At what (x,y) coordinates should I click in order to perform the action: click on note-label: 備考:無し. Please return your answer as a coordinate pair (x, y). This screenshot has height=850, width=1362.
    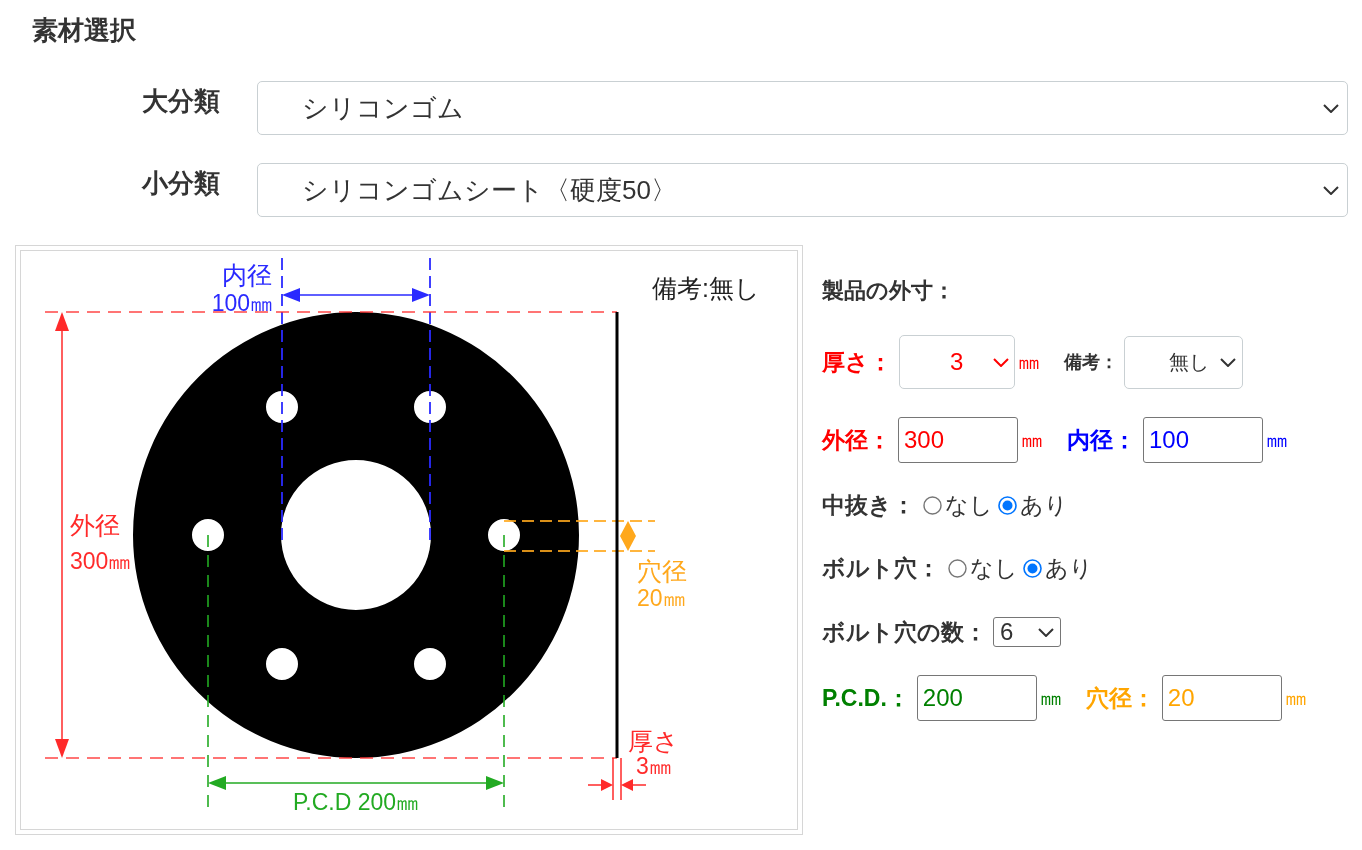
    Looking at the image, I should click on (706, 288).